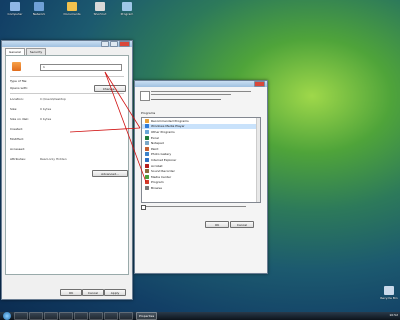 The image size is (400, 320). Describe the element at coordinates (145, 96) in the screenshot. I see `dialog-icon` at that location.